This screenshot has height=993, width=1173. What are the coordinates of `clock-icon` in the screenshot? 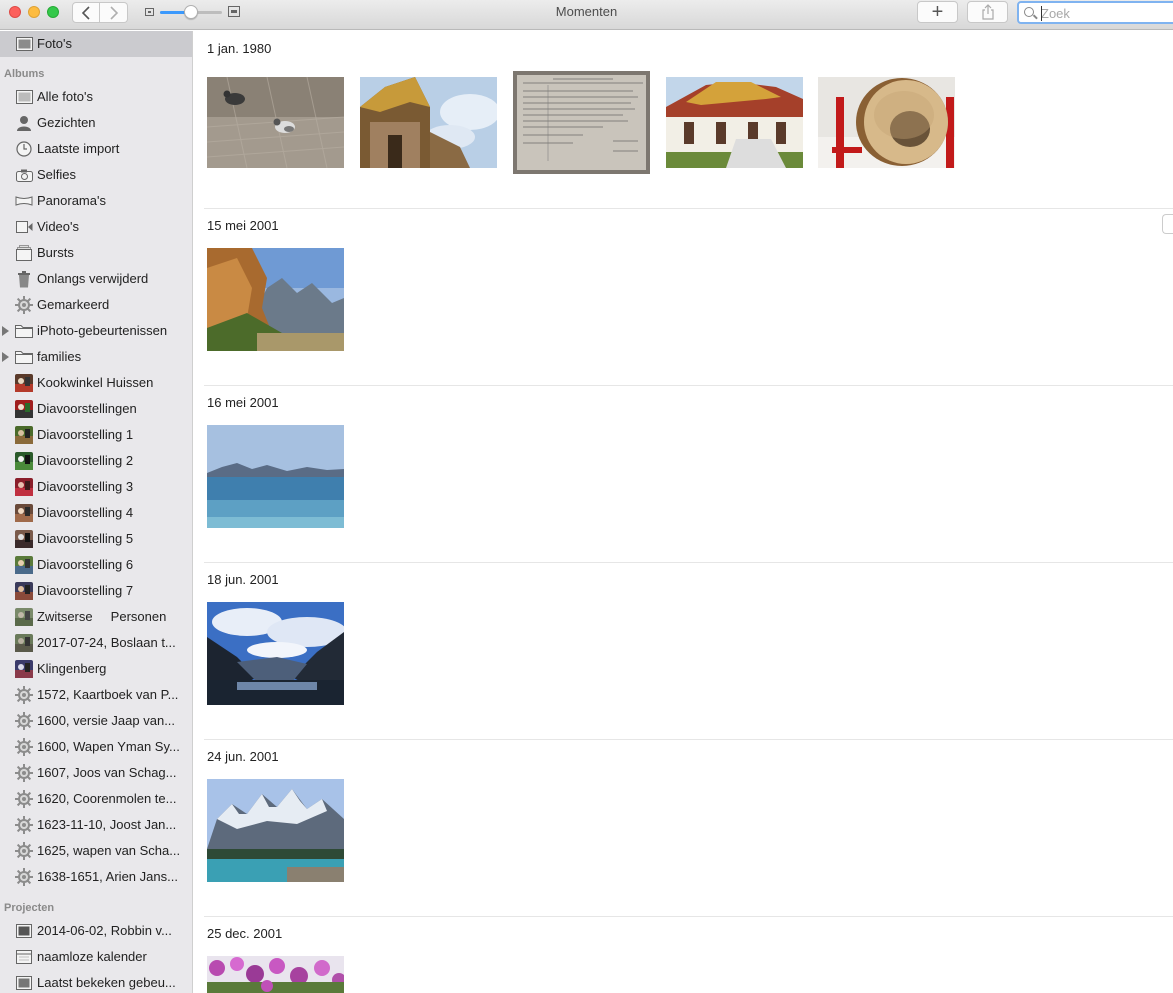 It's located at (24, 149).